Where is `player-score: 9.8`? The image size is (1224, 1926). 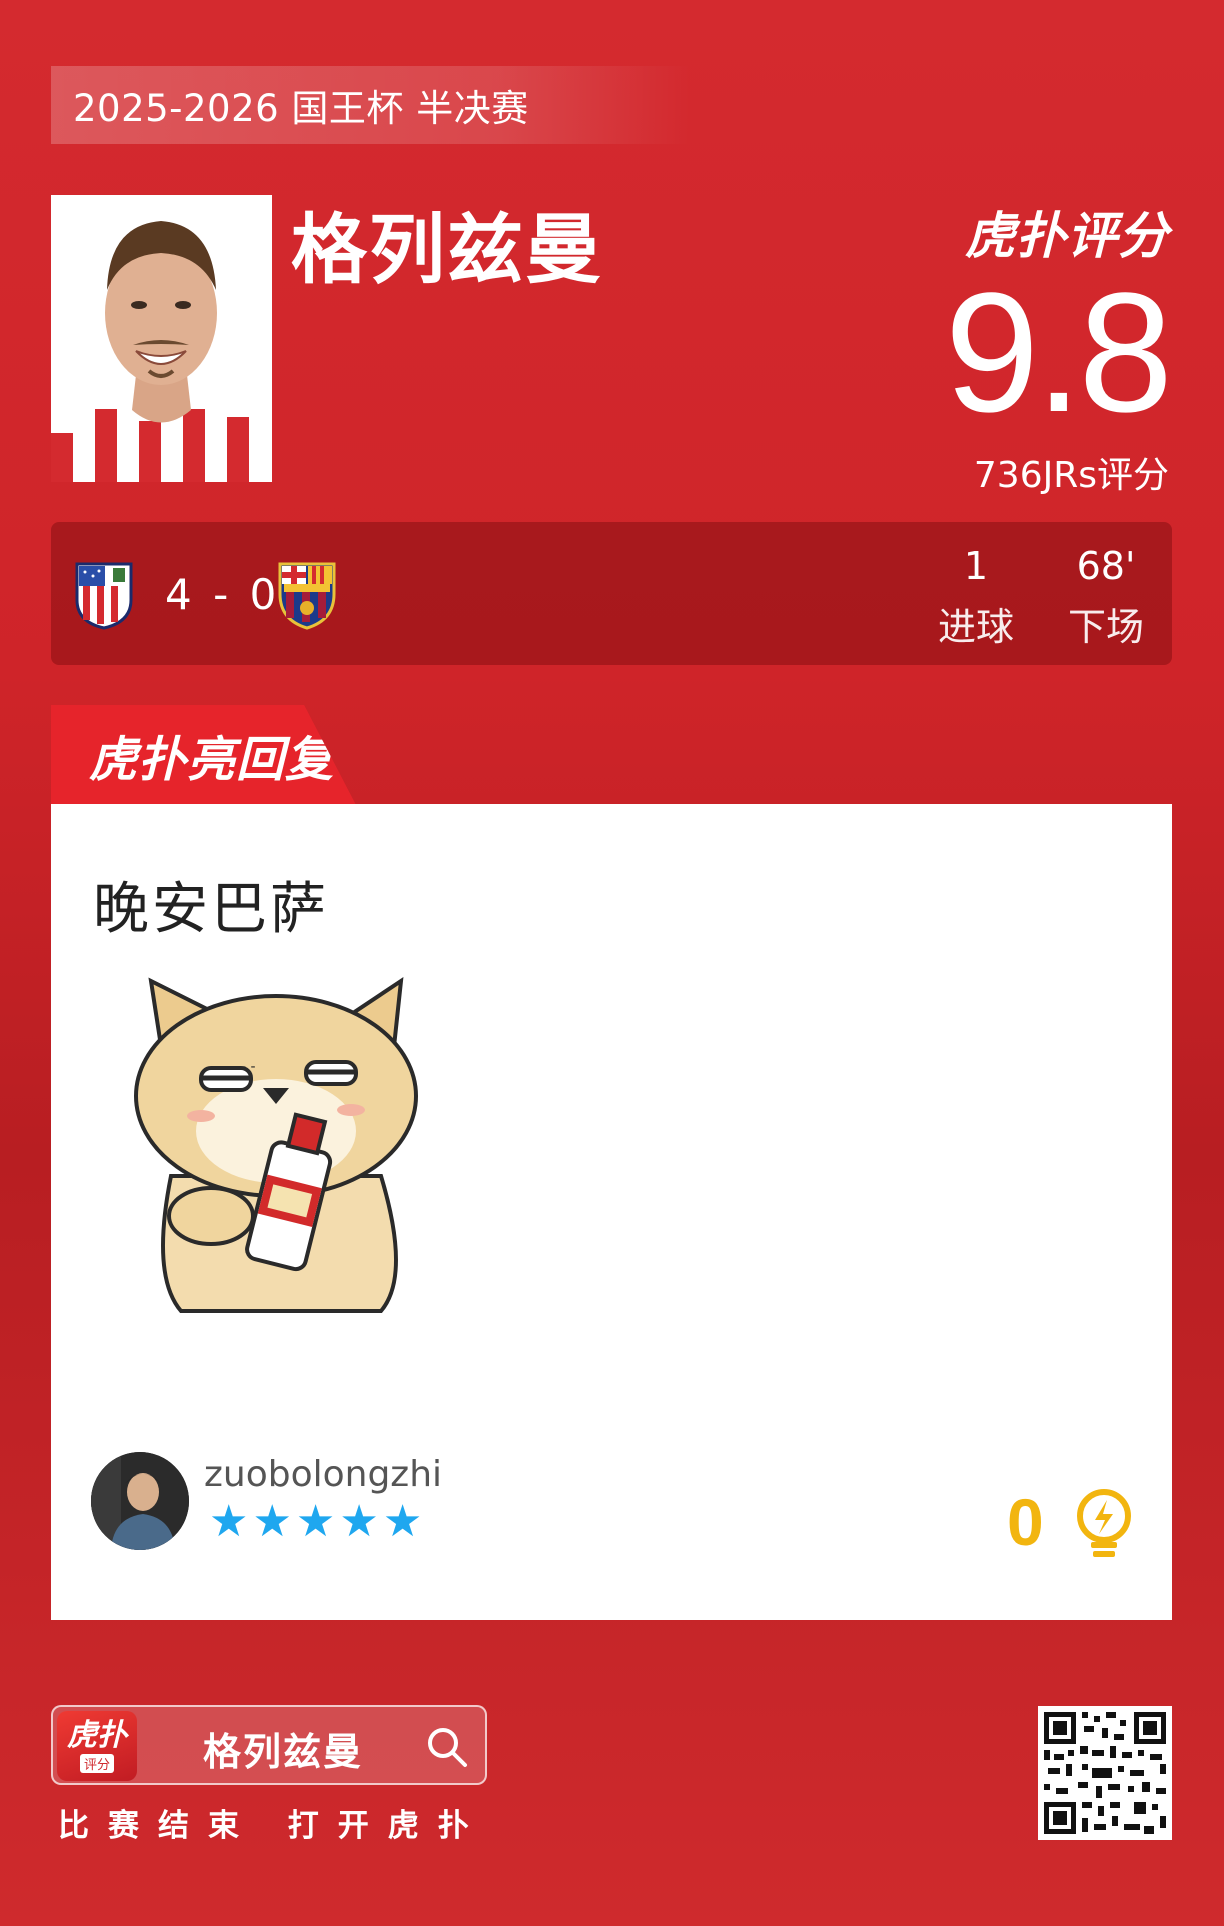 player-score: 9.8 is located at coordinates (1058, 353).